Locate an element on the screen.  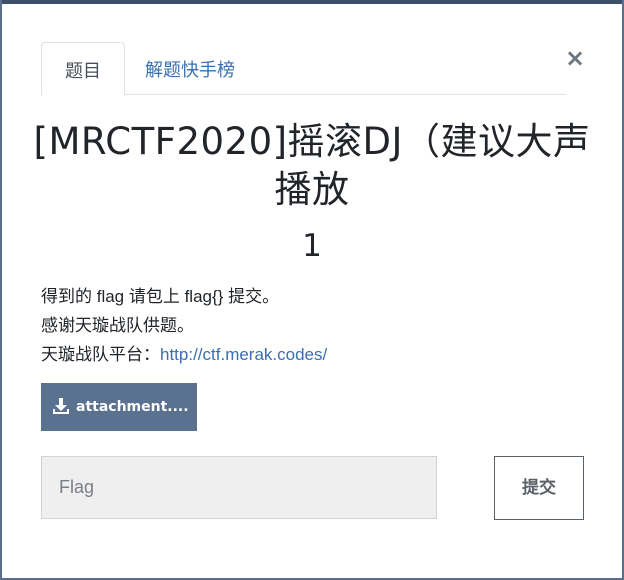
tab-solves: 解题快手榜 is located at coordinates (190, 68).